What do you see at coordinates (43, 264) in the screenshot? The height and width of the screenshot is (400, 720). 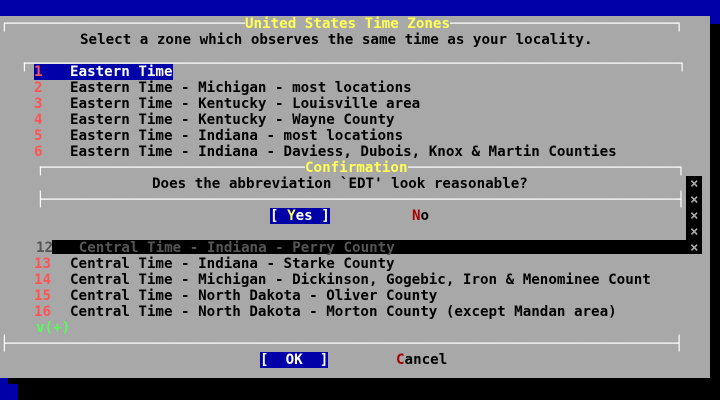 I see `item-number: 13` at bounding box center [43, 264].